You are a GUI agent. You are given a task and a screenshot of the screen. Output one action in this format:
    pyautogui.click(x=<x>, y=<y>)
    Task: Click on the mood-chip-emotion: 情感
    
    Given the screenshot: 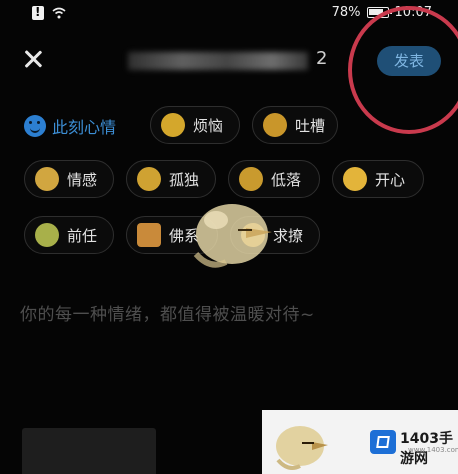 What is the action you would take?
    pyautogui.click(x=69, y=179)
    